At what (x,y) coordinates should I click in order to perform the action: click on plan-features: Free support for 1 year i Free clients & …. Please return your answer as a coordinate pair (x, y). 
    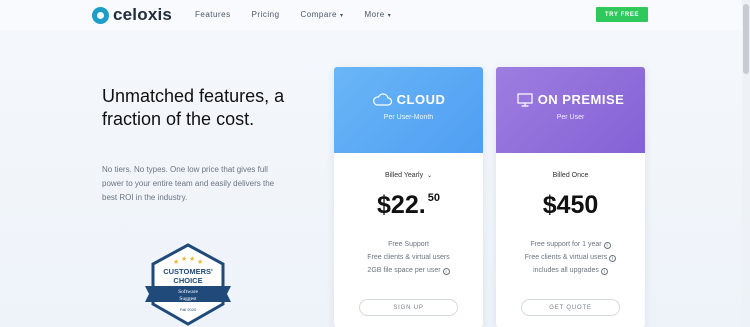
    Looking at the image, I should click on (570, 257).